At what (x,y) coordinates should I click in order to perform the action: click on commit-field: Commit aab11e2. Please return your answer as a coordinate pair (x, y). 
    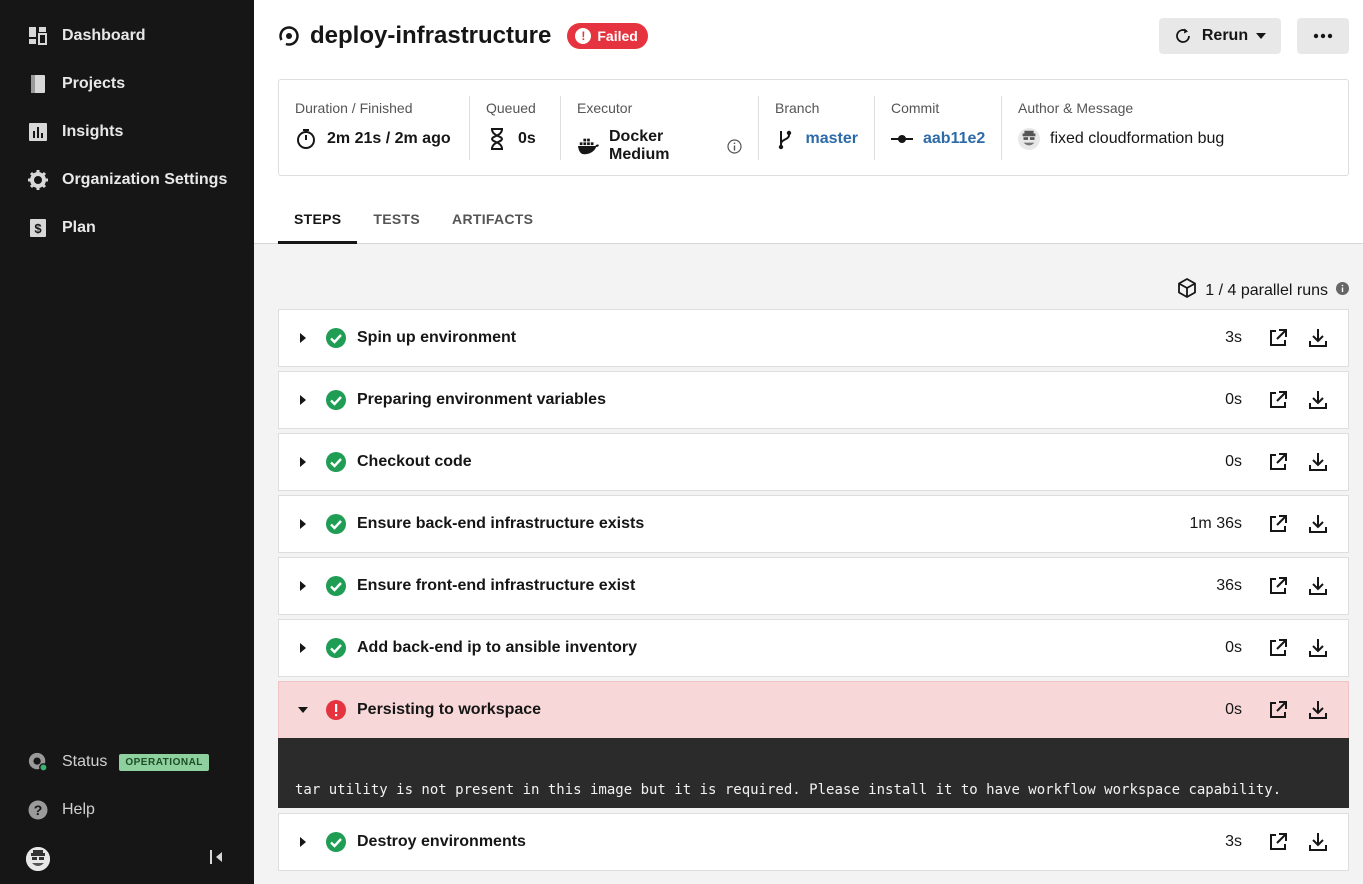
    Looking at the image, I should click on (938, 128).